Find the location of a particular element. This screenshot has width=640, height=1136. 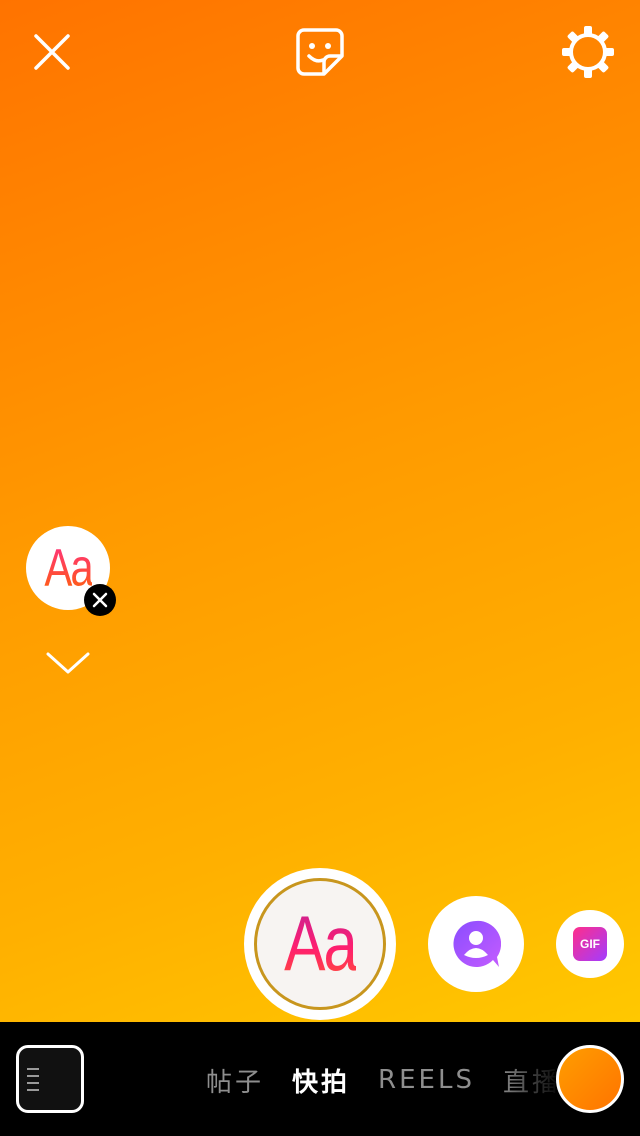

expand-button is located at coordinates (68, 663).